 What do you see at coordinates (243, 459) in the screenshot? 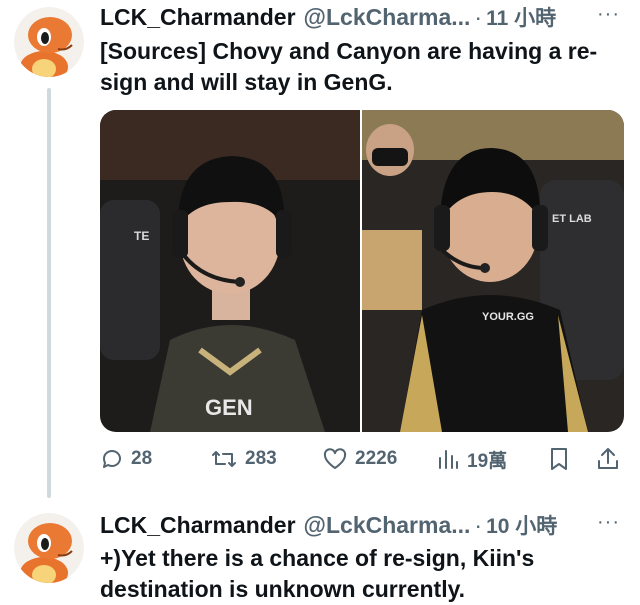
I see `retweet-button: 283` at bounding box center [243, 459].